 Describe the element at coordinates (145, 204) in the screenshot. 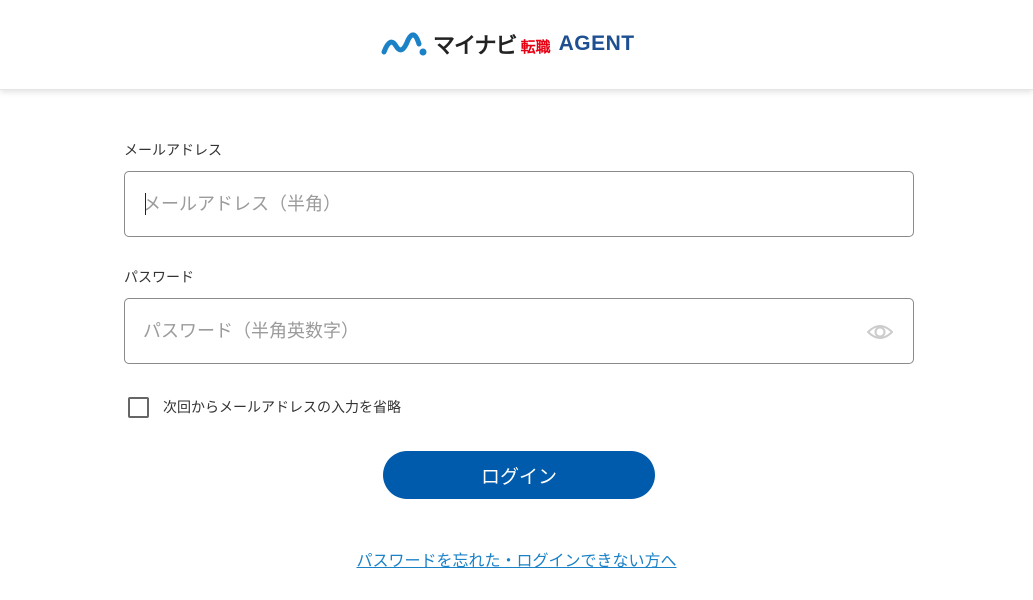

I see `text-caret` at that location.